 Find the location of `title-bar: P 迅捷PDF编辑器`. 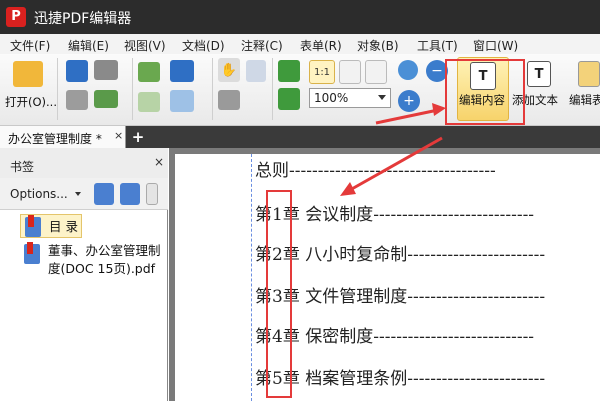

title-bar: P 迅捷PDF编辑器 is located at coordinates (300, 17).